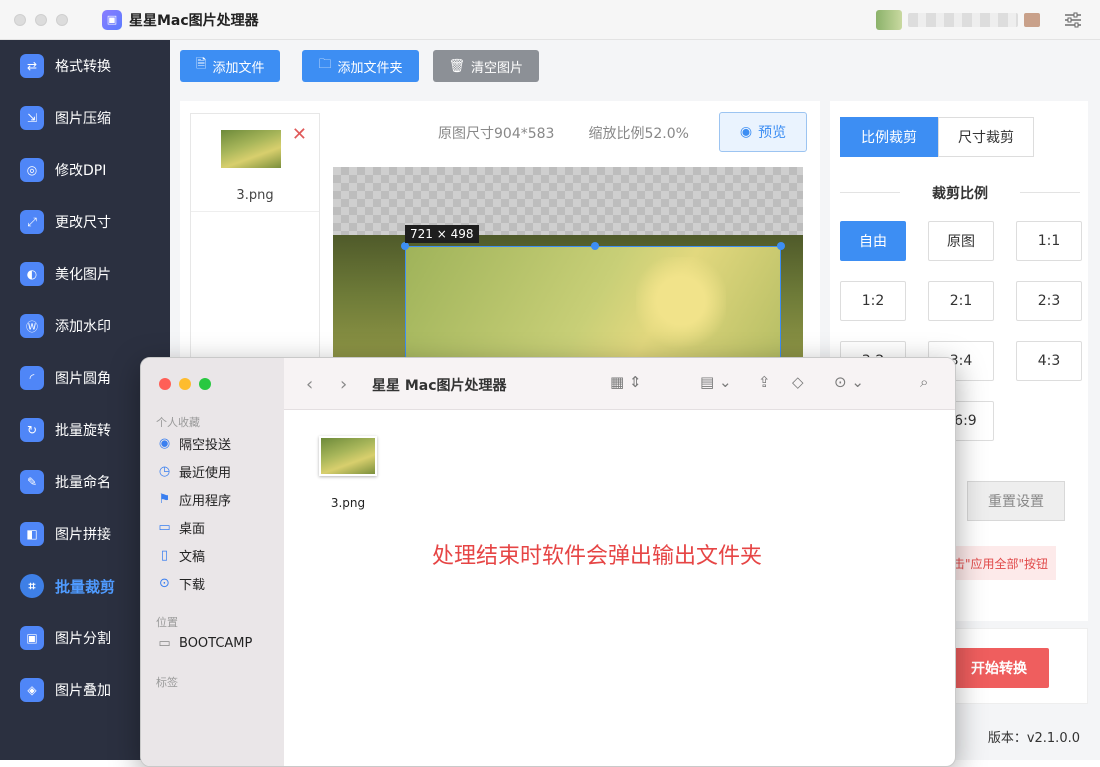 This screenshot has height=767, width=1100. What do you see at coordinates (83, 535) in the screenshot?
I see `sidebar-item-label: 图片拼接` at bounding box center [83, 535].